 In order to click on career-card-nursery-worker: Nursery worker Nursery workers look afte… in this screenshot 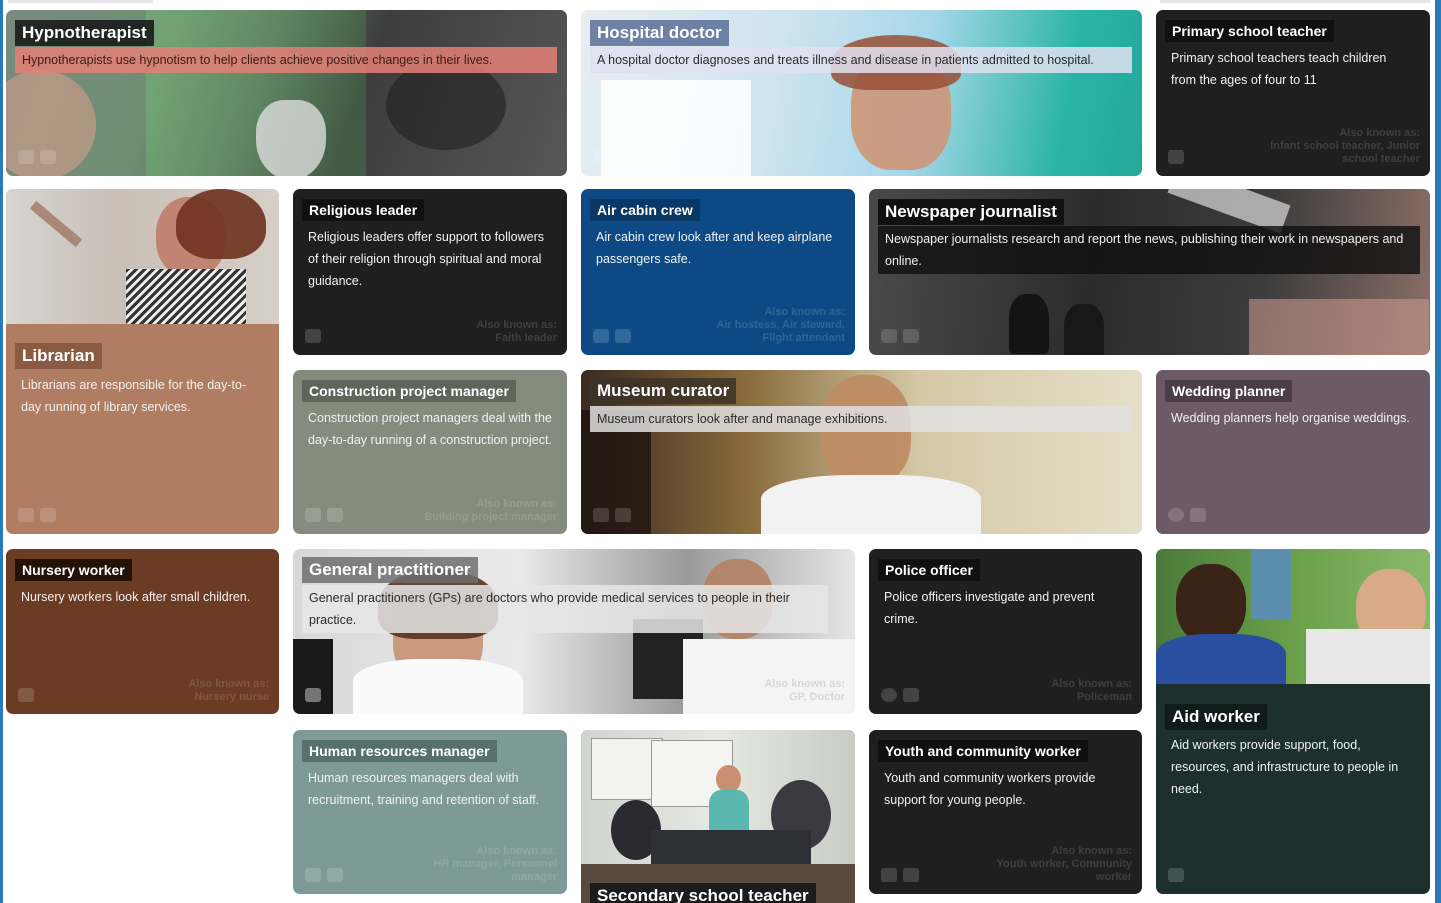, I will do `click(142, 631)`.